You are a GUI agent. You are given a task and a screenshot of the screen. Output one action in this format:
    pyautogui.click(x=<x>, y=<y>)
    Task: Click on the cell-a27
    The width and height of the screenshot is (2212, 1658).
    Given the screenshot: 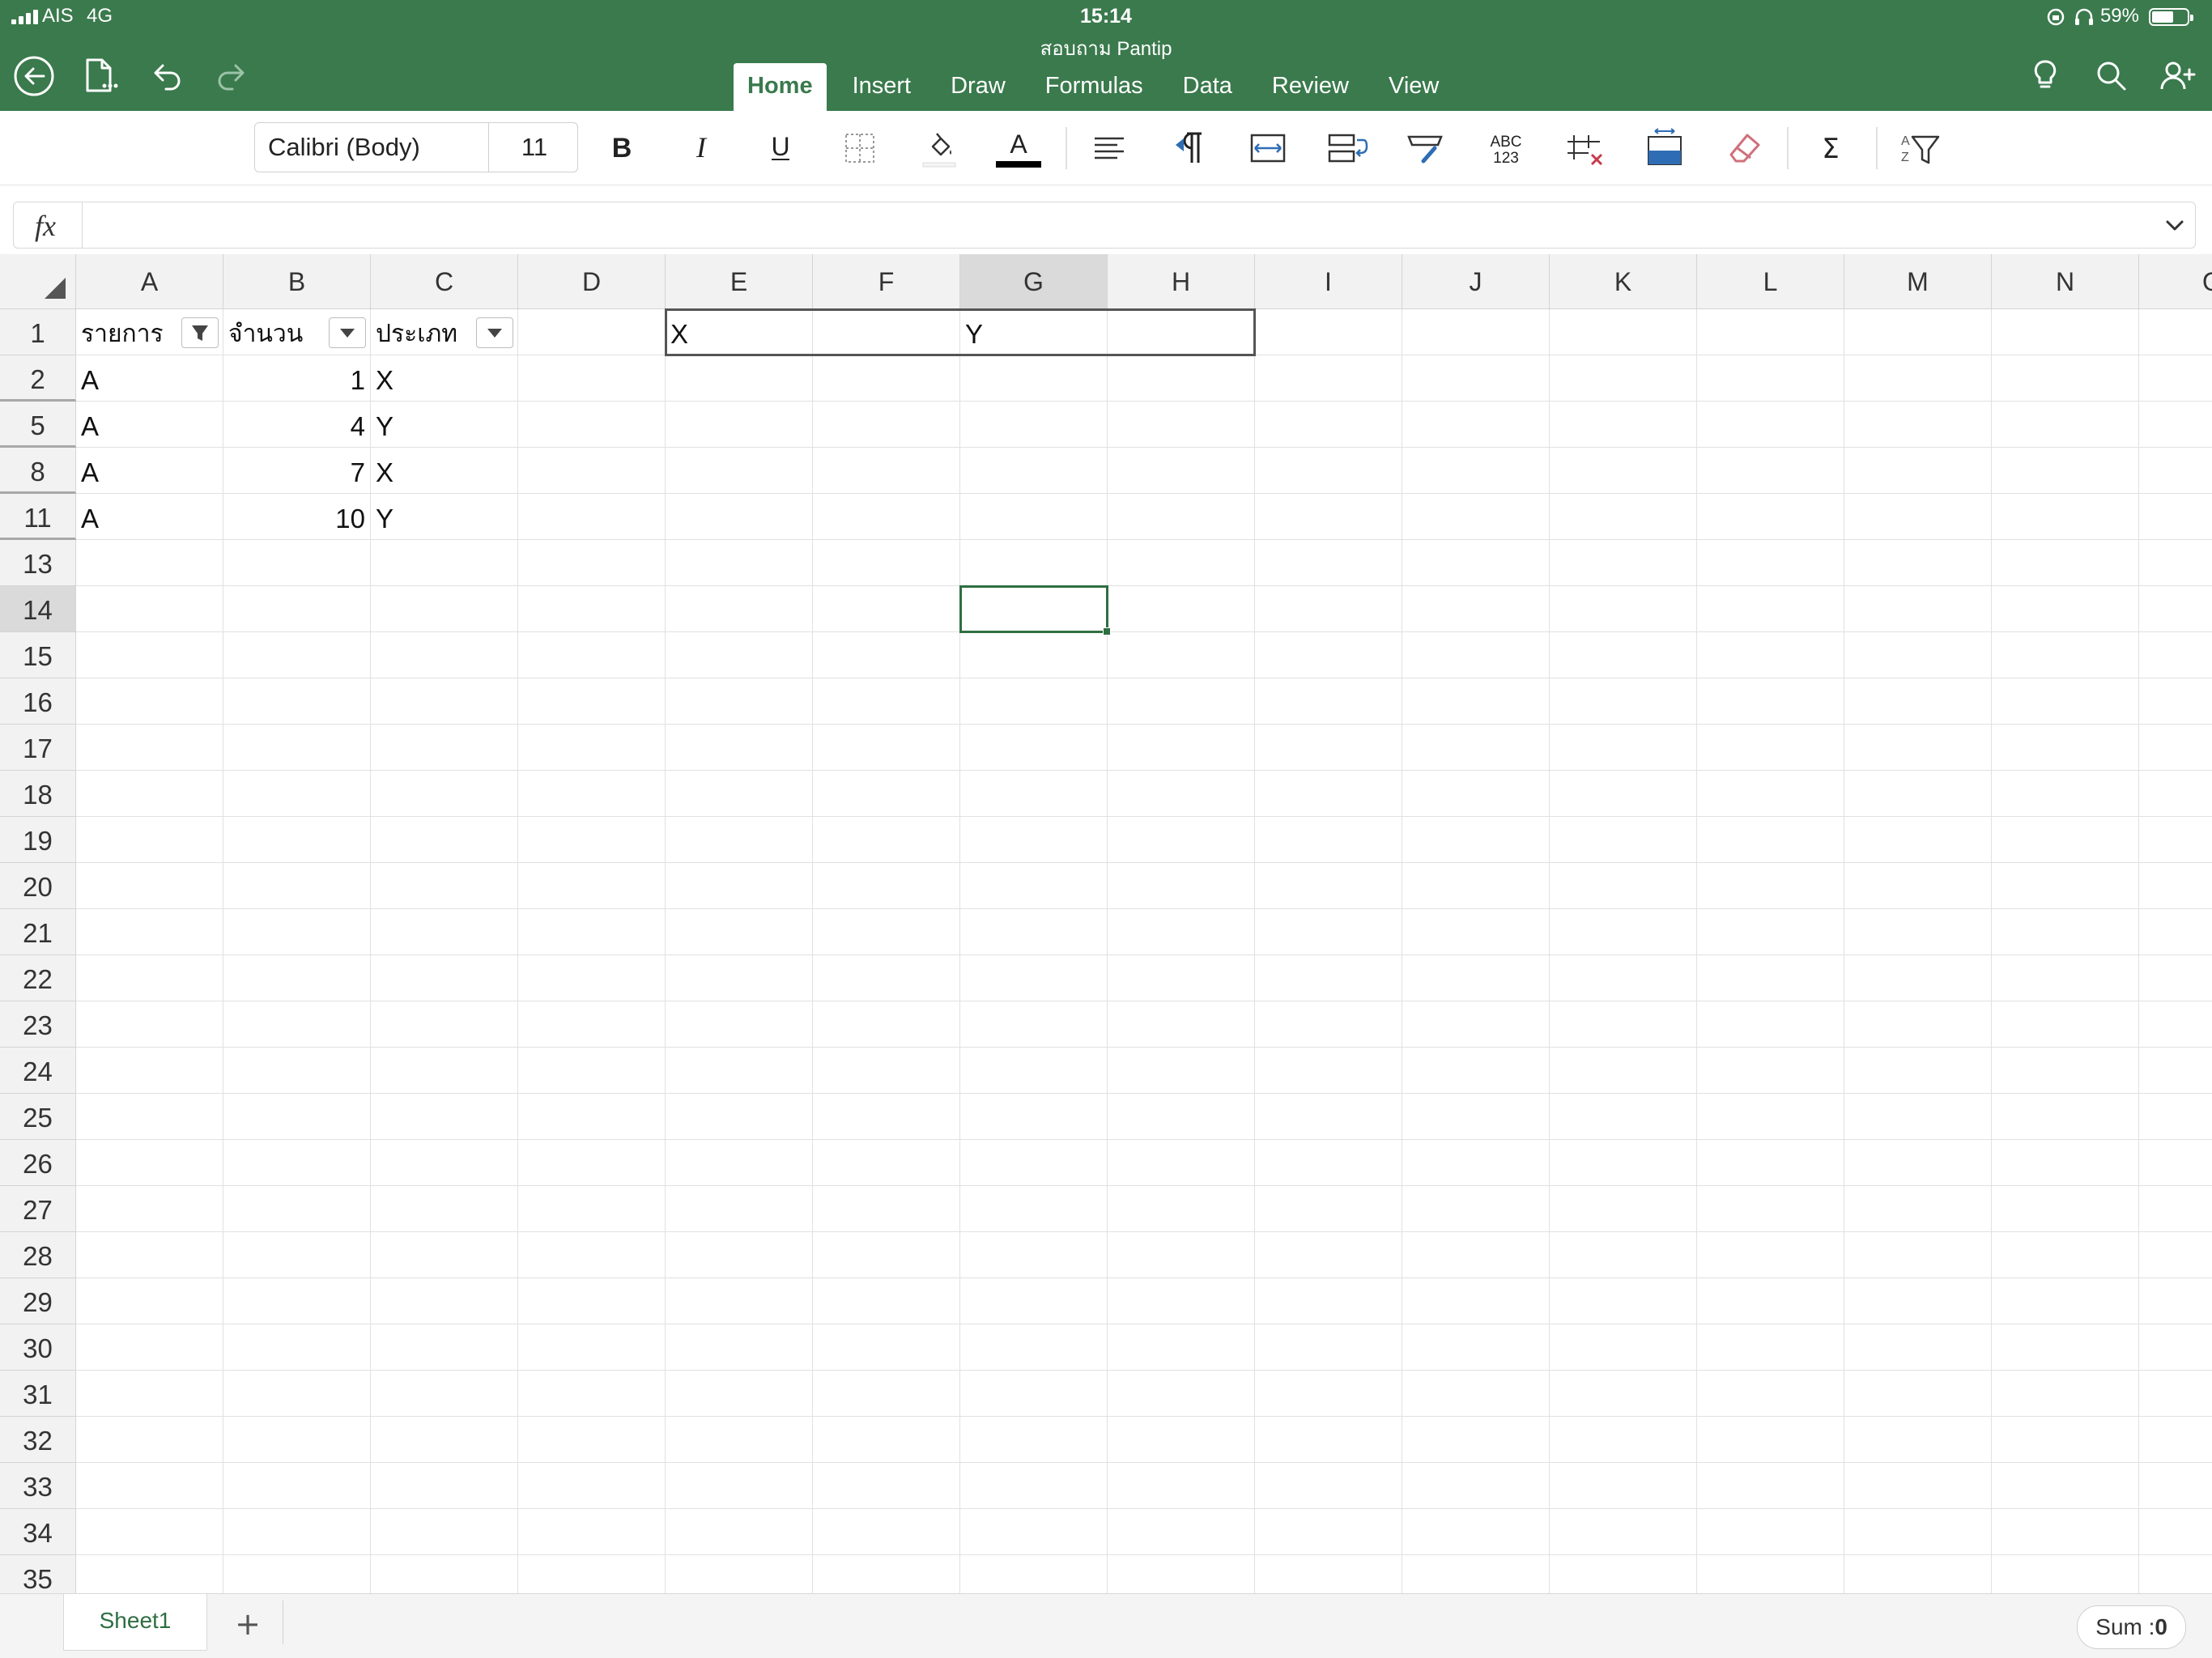 What is the action you would take?
    pyautogui.click(x=150, y=1209)
    